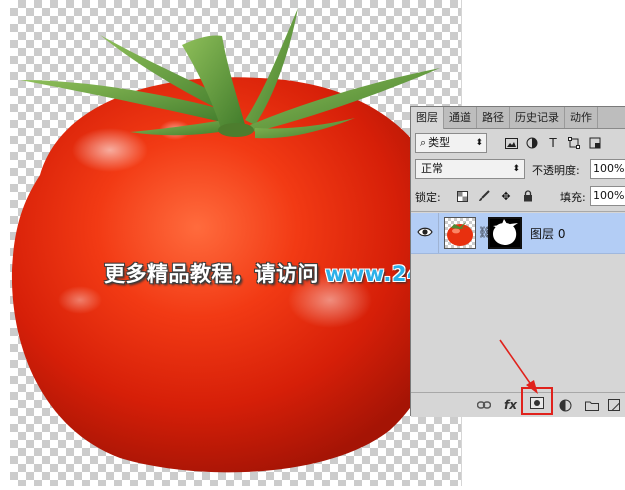  I want to click on fill-input: 100%, so click(607, 196).